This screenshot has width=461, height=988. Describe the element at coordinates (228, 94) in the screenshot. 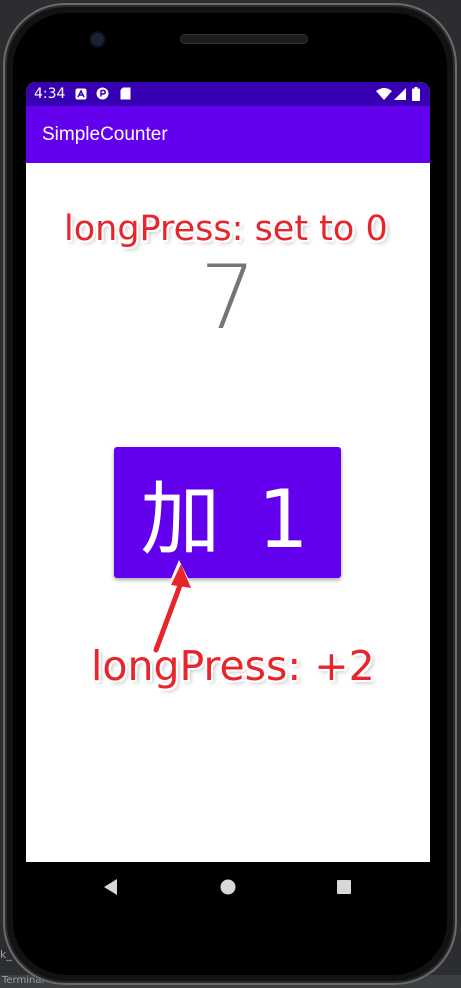

I see `status-bar: 4:34` at that location.